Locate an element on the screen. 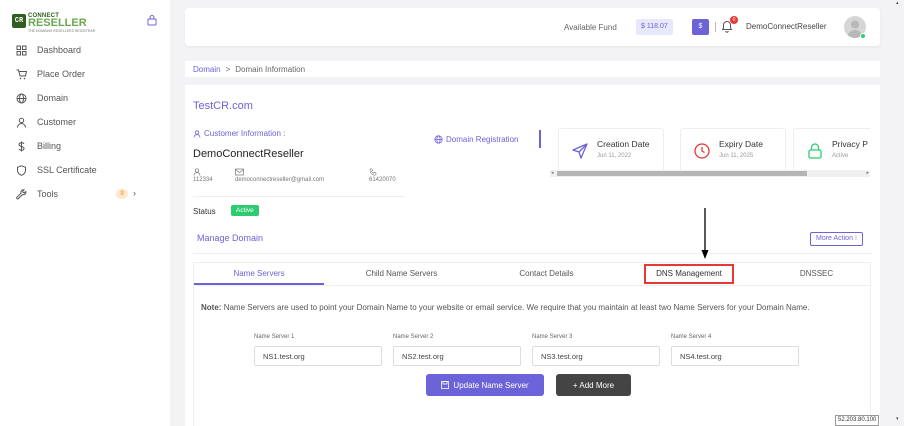 The height and width of the screenshot is (426, 904). tab-name-servers: Name Servers is located at coordinates (259, 274).